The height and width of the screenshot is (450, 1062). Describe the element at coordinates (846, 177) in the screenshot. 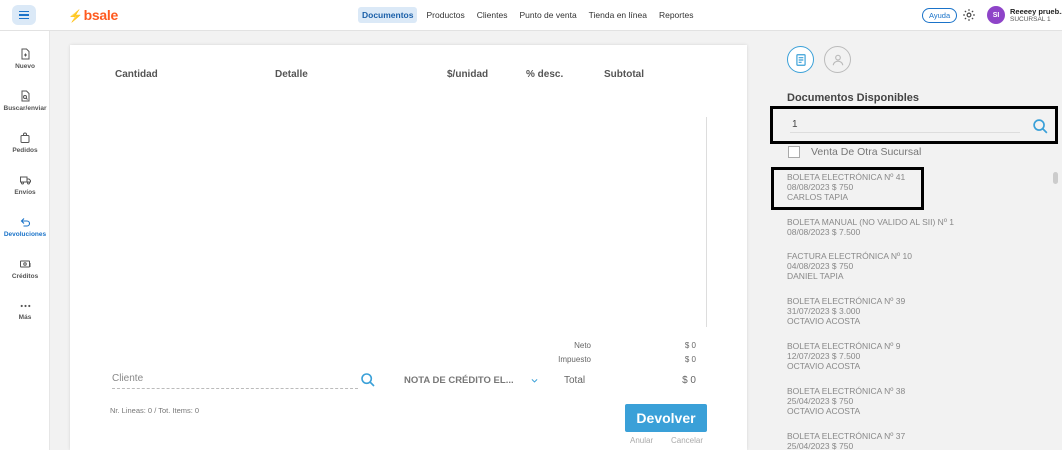

I see `document-title: BOLETA ELECTRÓNICA Nº 41` at that location.